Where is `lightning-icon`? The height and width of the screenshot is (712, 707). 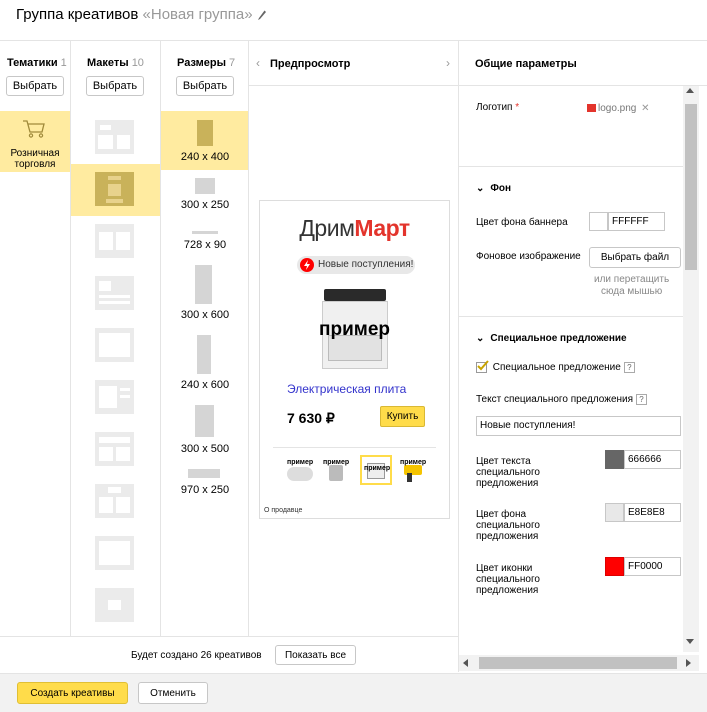
lightning-icon is located at coordinates (307, 265).